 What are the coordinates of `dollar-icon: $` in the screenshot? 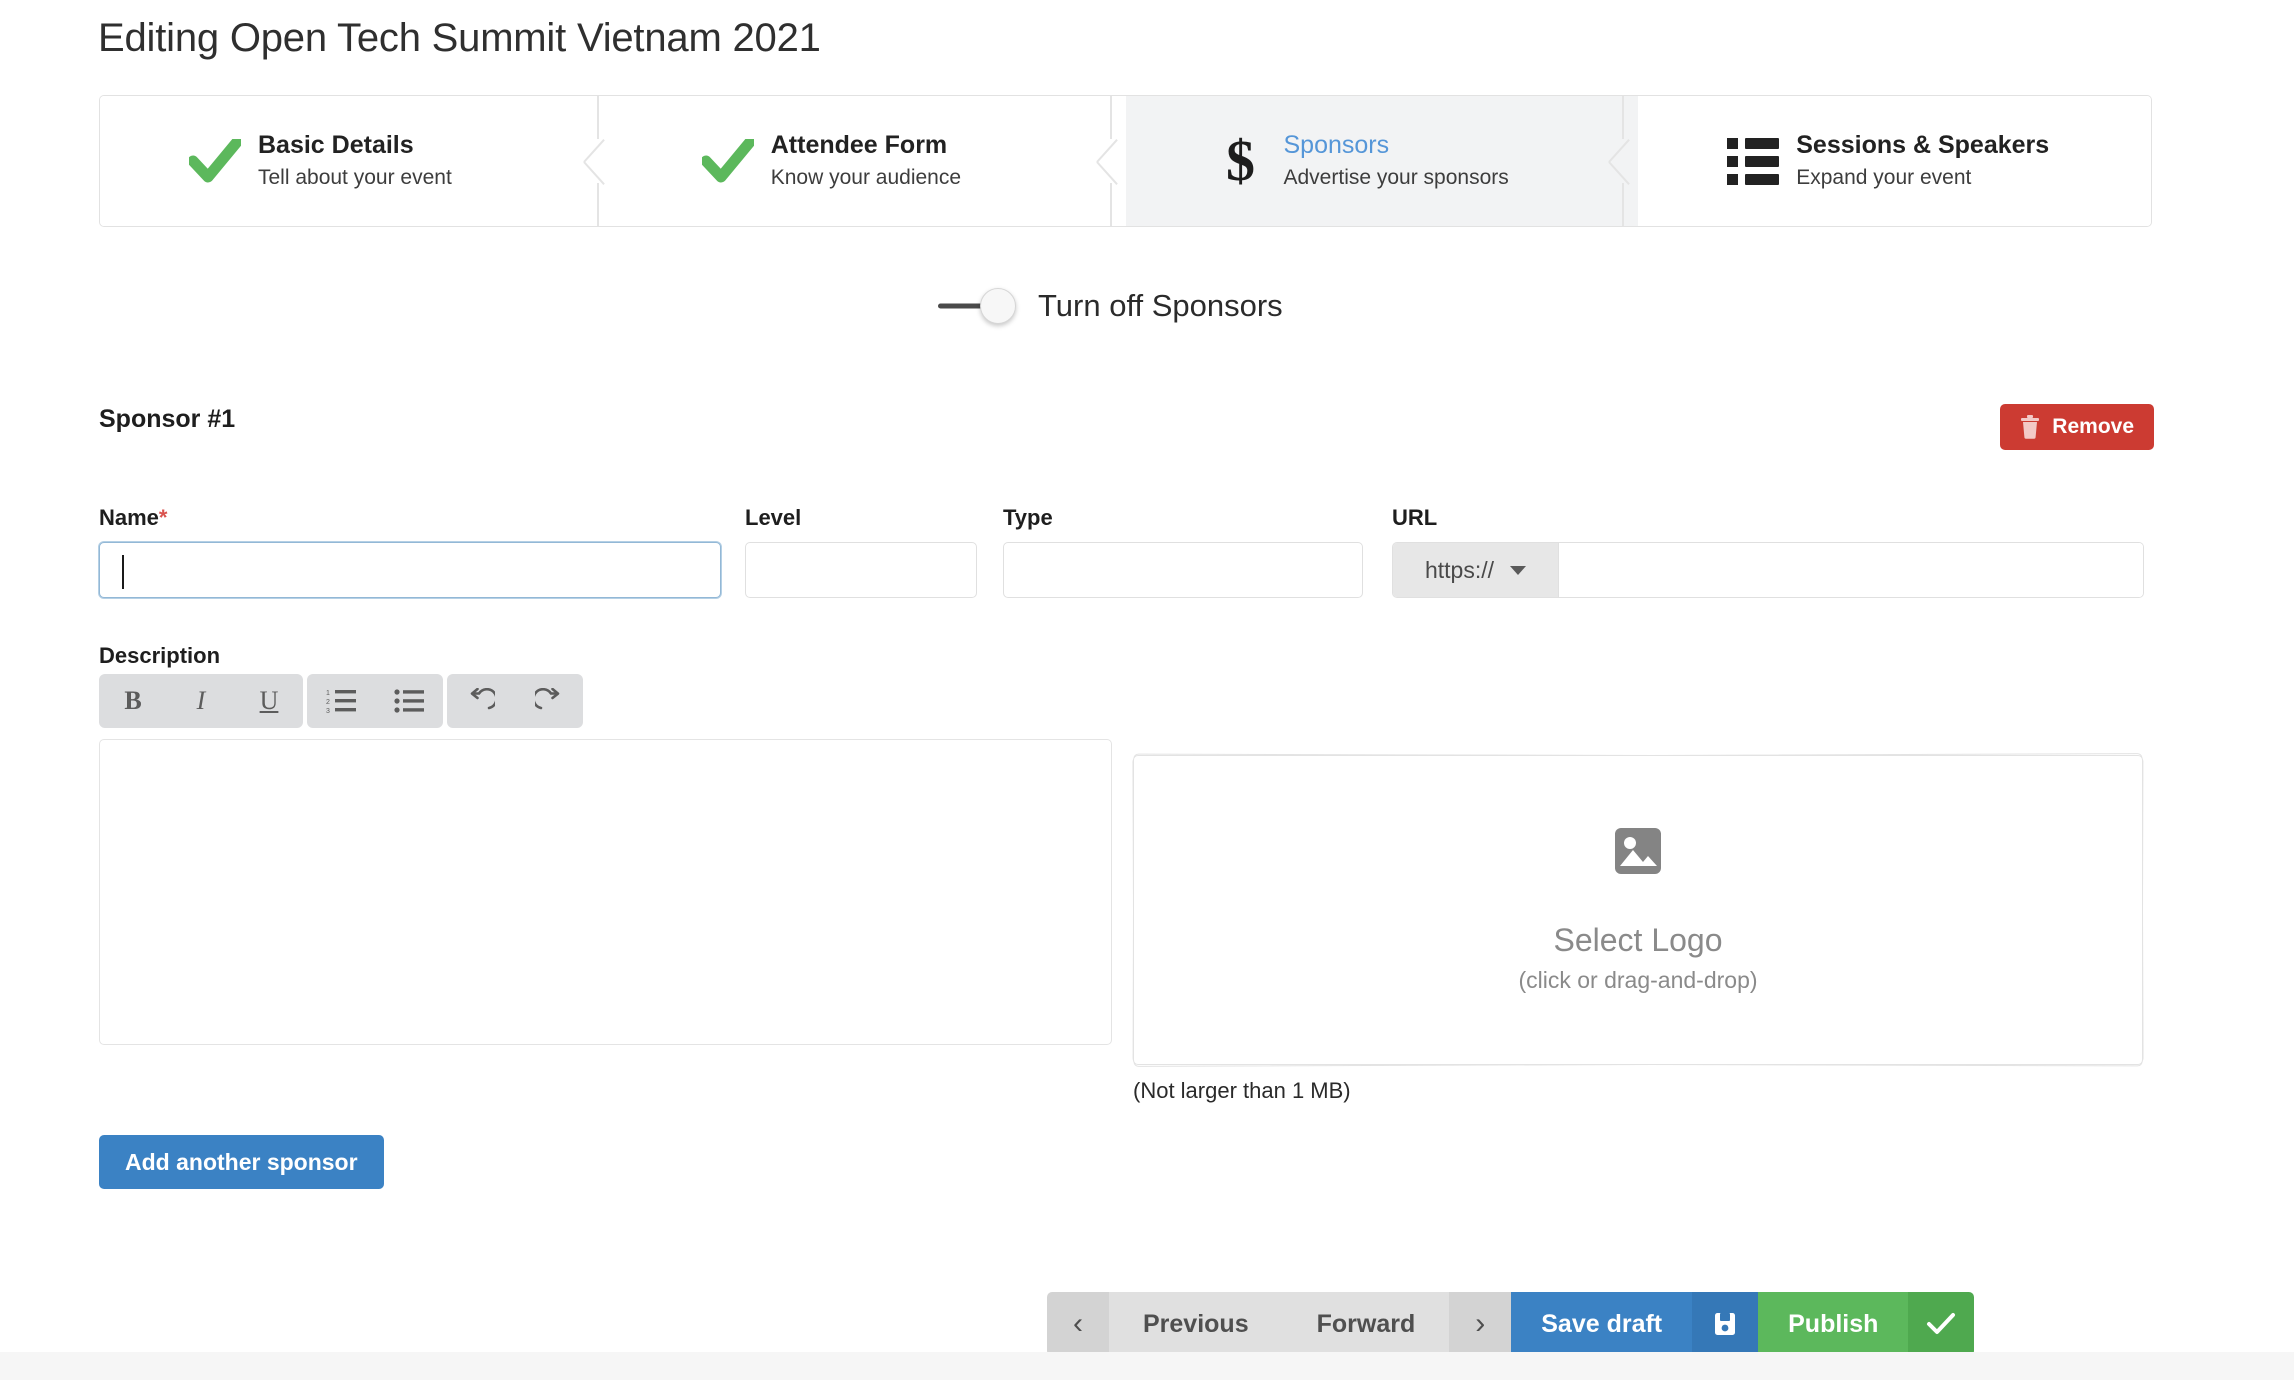 It's located at (1240, 160).